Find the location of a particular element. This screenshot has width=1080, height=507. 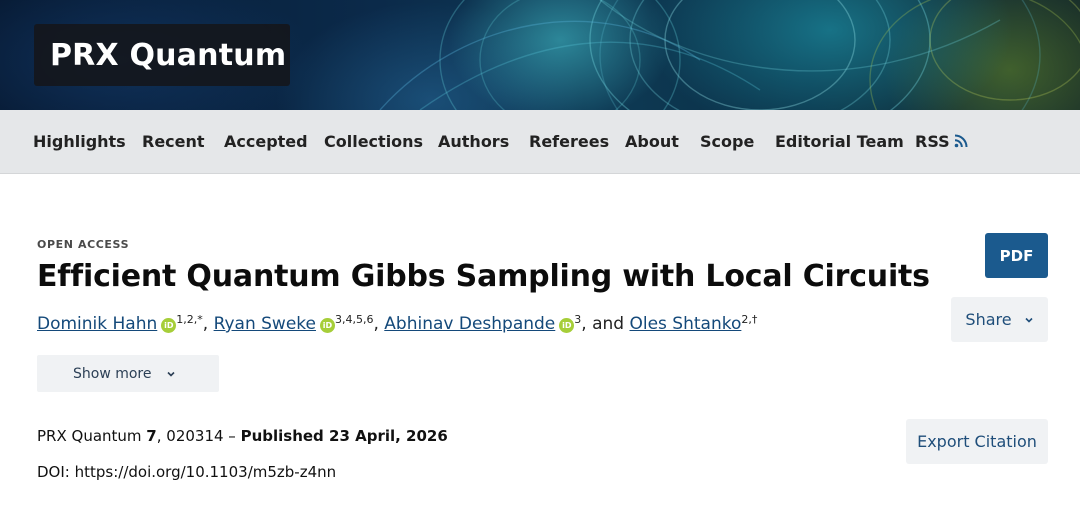

nav-rss-label: RSS is located at coordinates (932, 141).